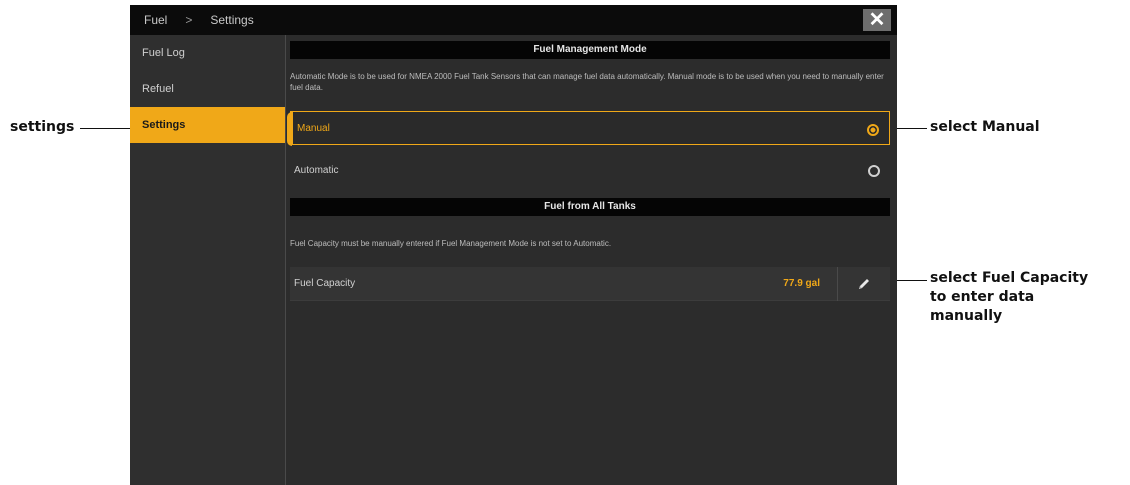  What do you see at coordinates (1009, 278) in the screenshot?
I see `capacity-callout-line1: select Fuel Capacity` at bounding box center [1009, 278].